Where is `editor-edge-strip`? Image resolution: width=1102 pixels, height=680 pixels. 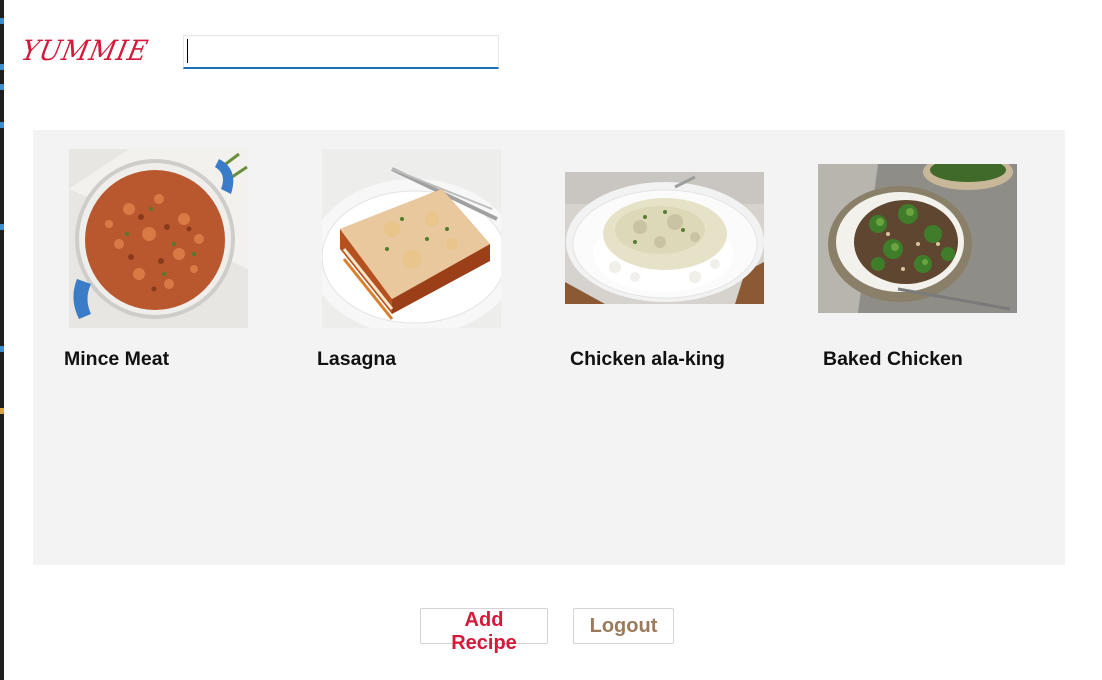 editor-edge-strip is located at coordinates (2, 340).